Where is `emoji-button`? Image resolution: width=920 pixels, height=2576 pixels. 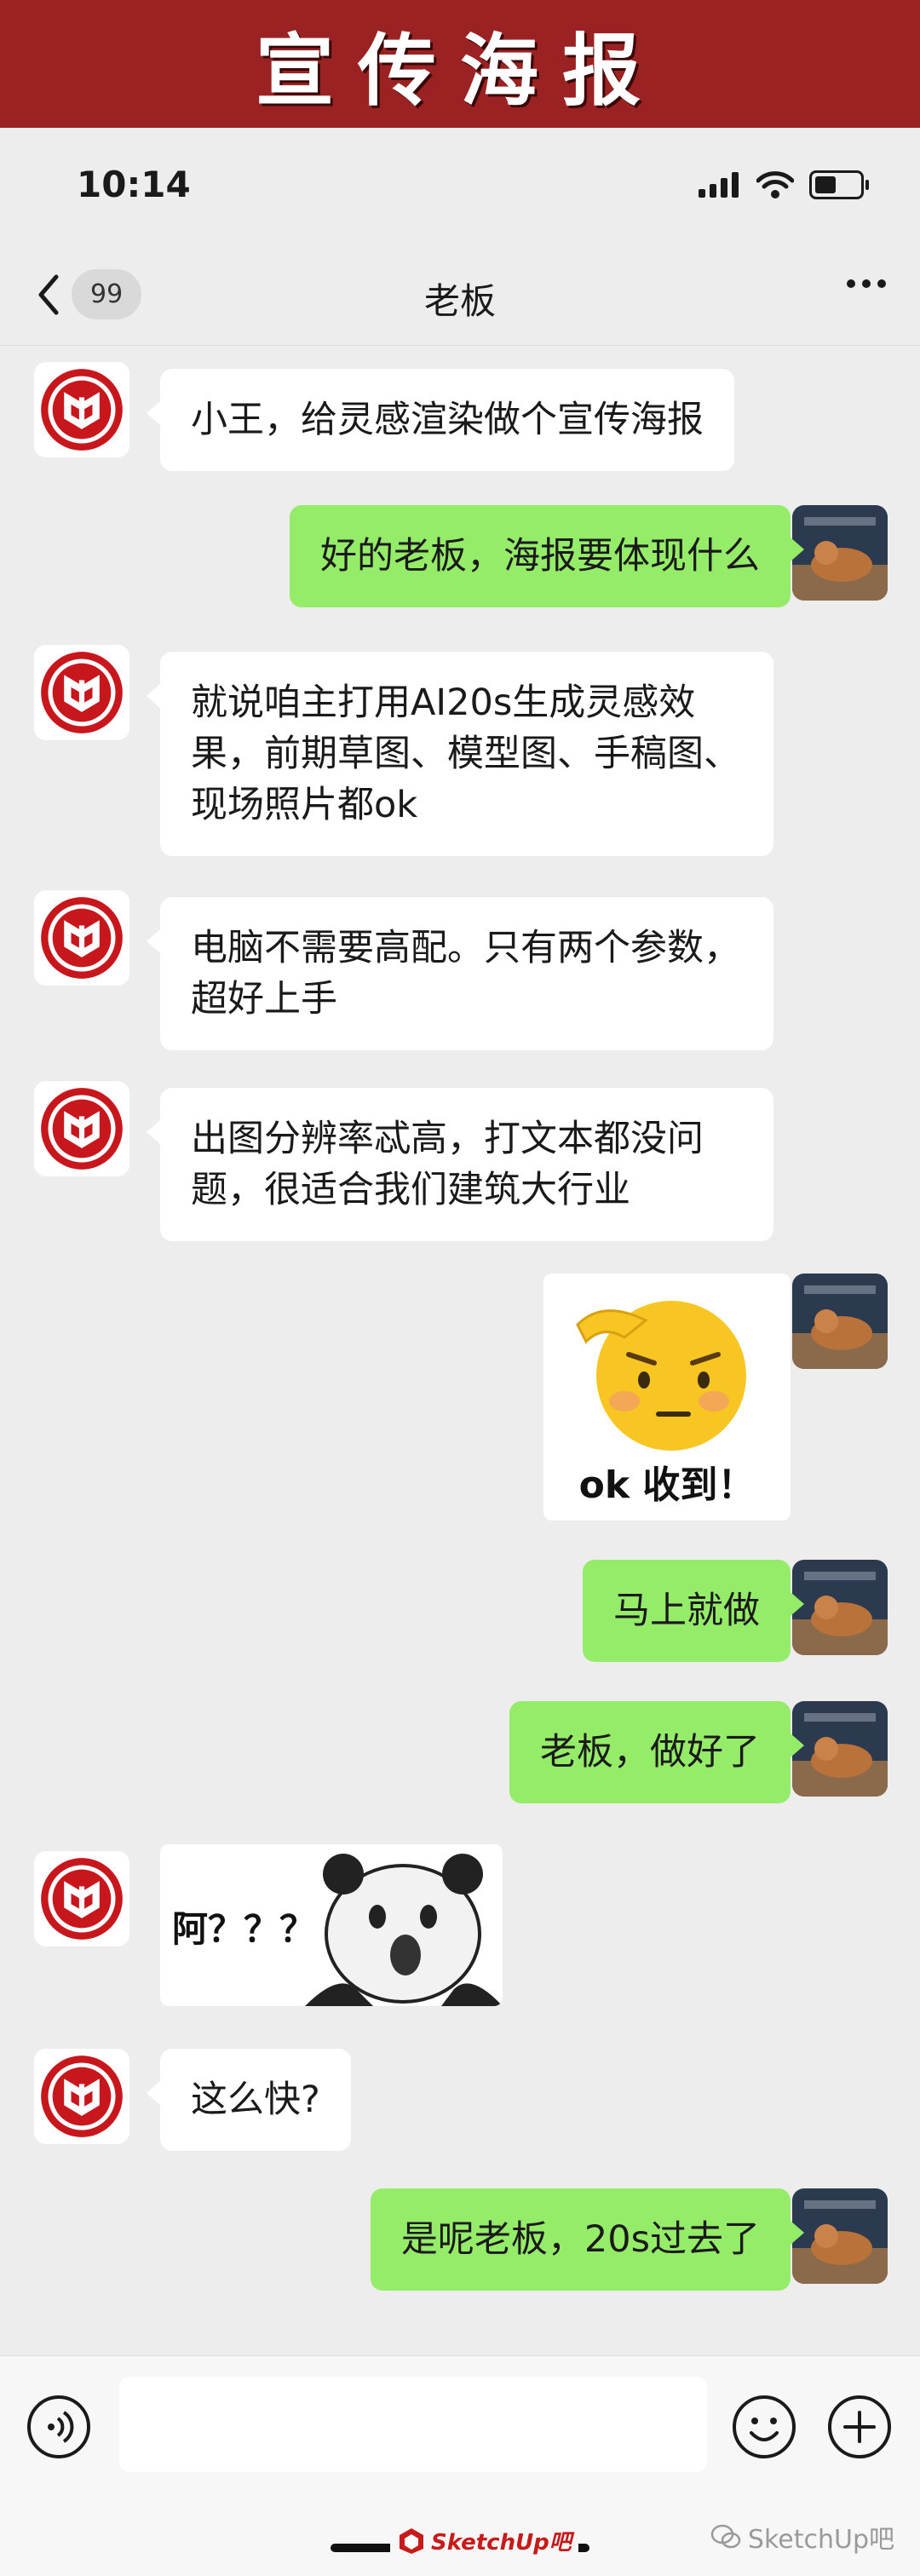
emoji-button is located at coordinates (764, 2429).